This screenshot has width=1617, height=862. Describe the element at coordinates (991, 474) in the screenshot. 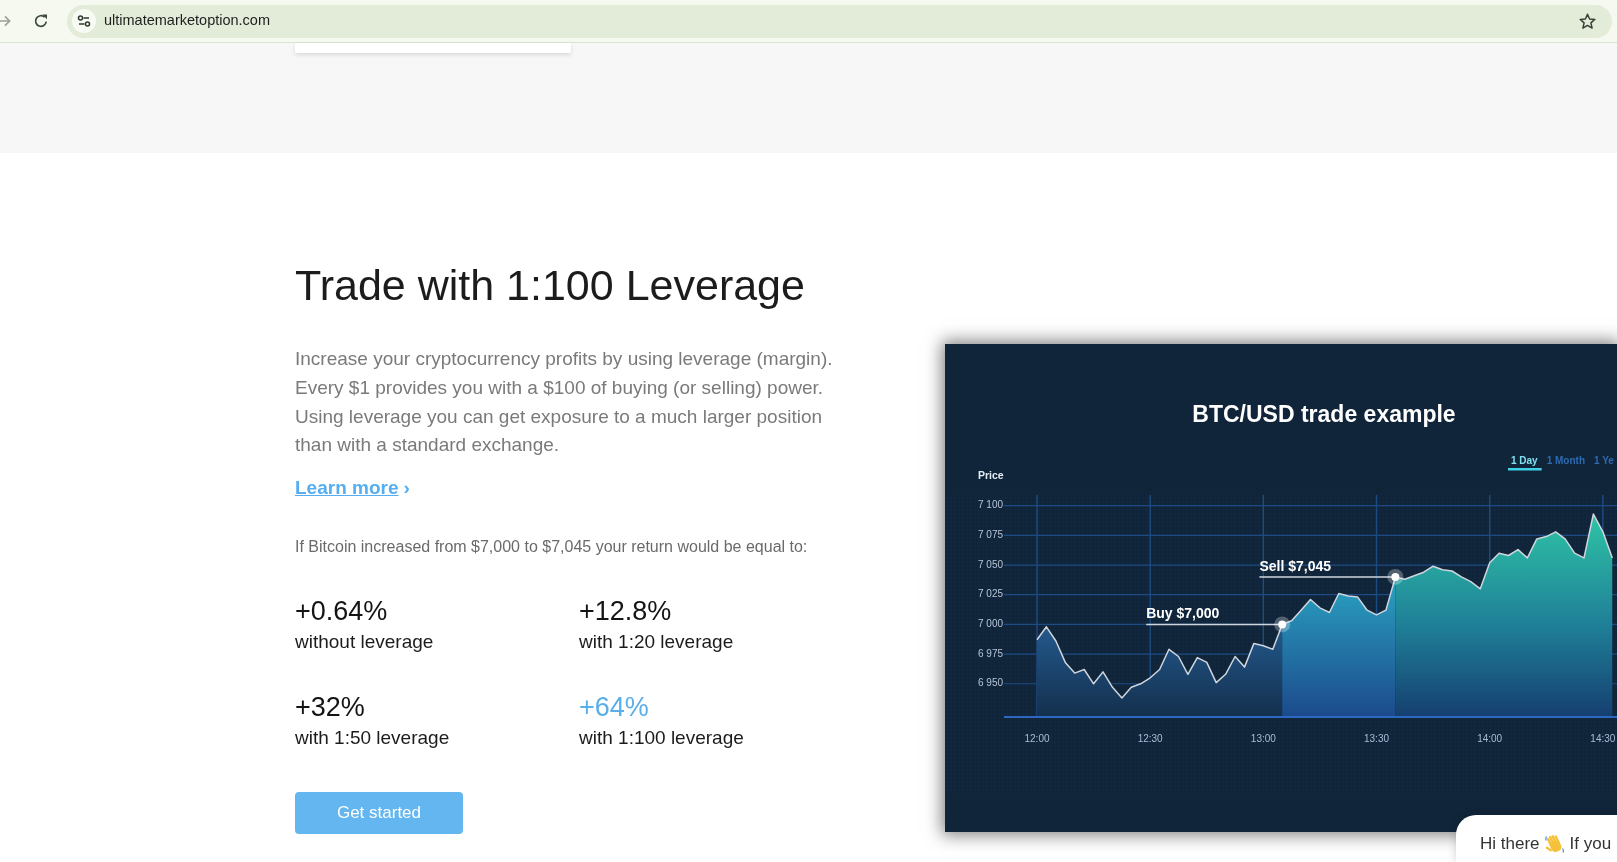

I see `axis-title: Price` at that location.